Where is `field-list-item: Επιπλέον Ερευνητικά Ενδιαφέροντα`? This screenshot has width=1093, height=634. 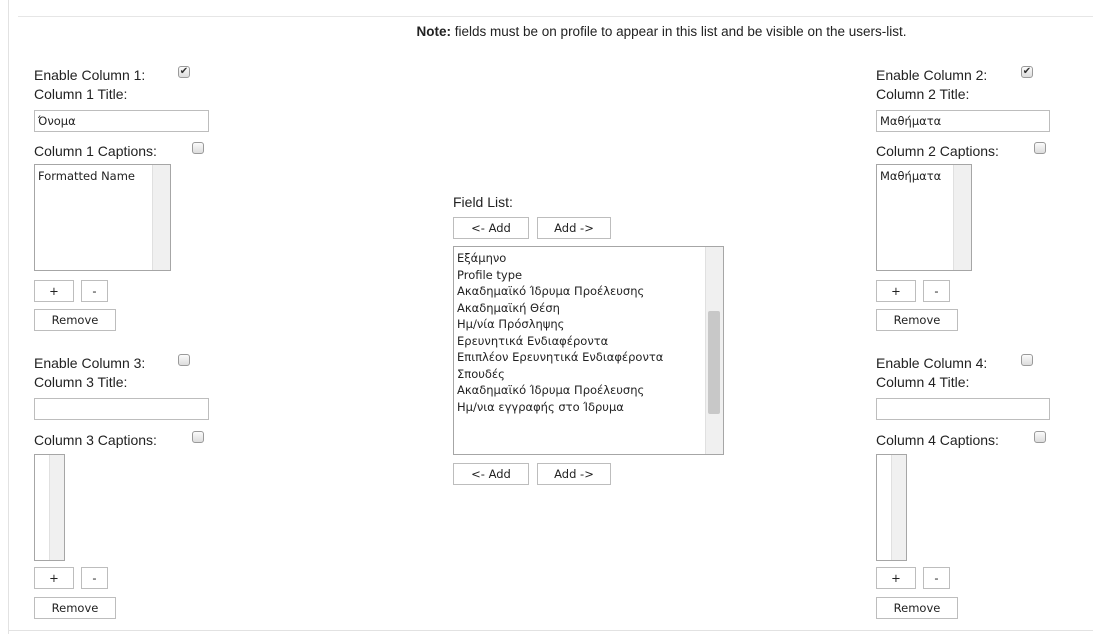
field-list-item: Επιπλέον Ερευνητικά Ενδιαφέροντα is located at coordinates (580, 357).